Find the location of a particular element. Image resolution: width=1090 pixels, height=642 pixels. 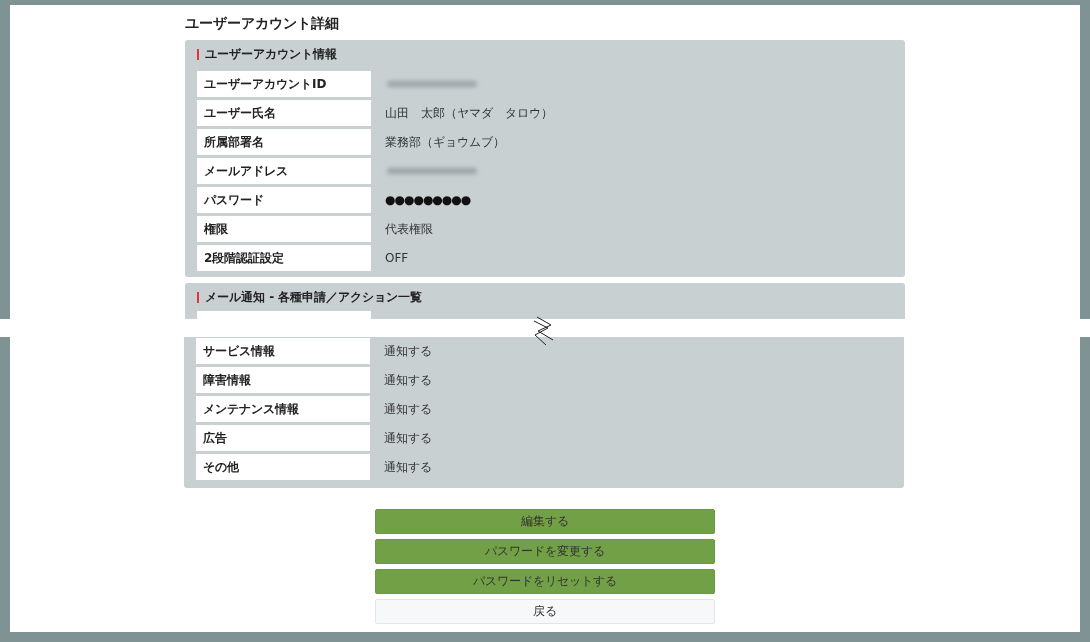

field-label: パスワード is located at coordinates (284, 200).